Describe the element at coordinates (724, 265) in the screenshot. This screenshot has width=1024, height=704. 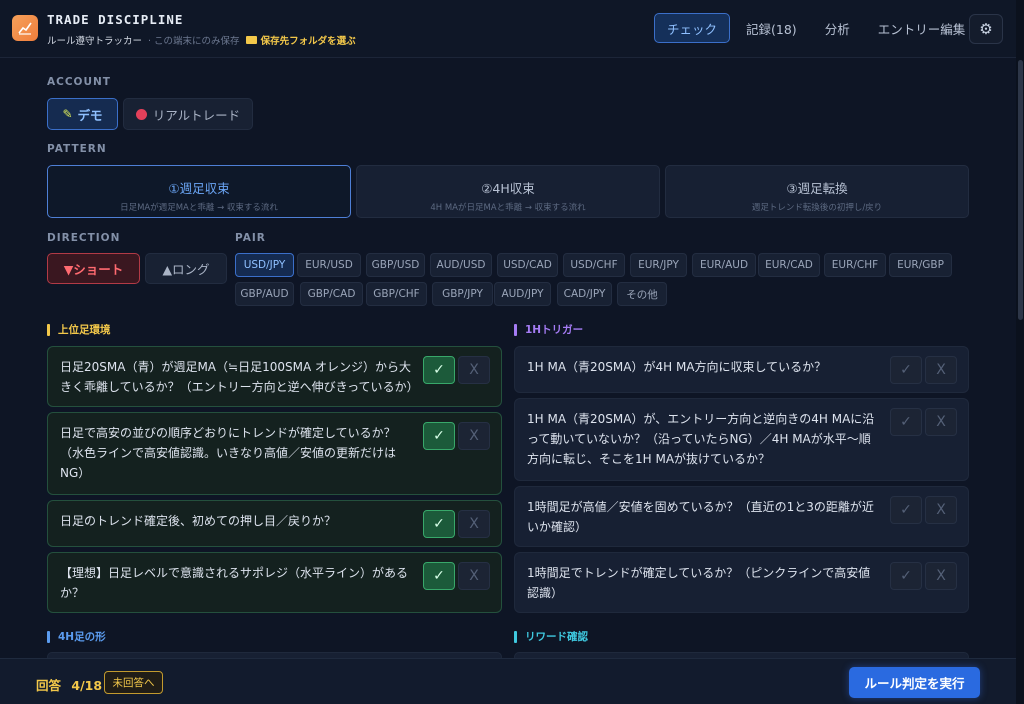
I see `pair-option: EUR/AUD` at that location.